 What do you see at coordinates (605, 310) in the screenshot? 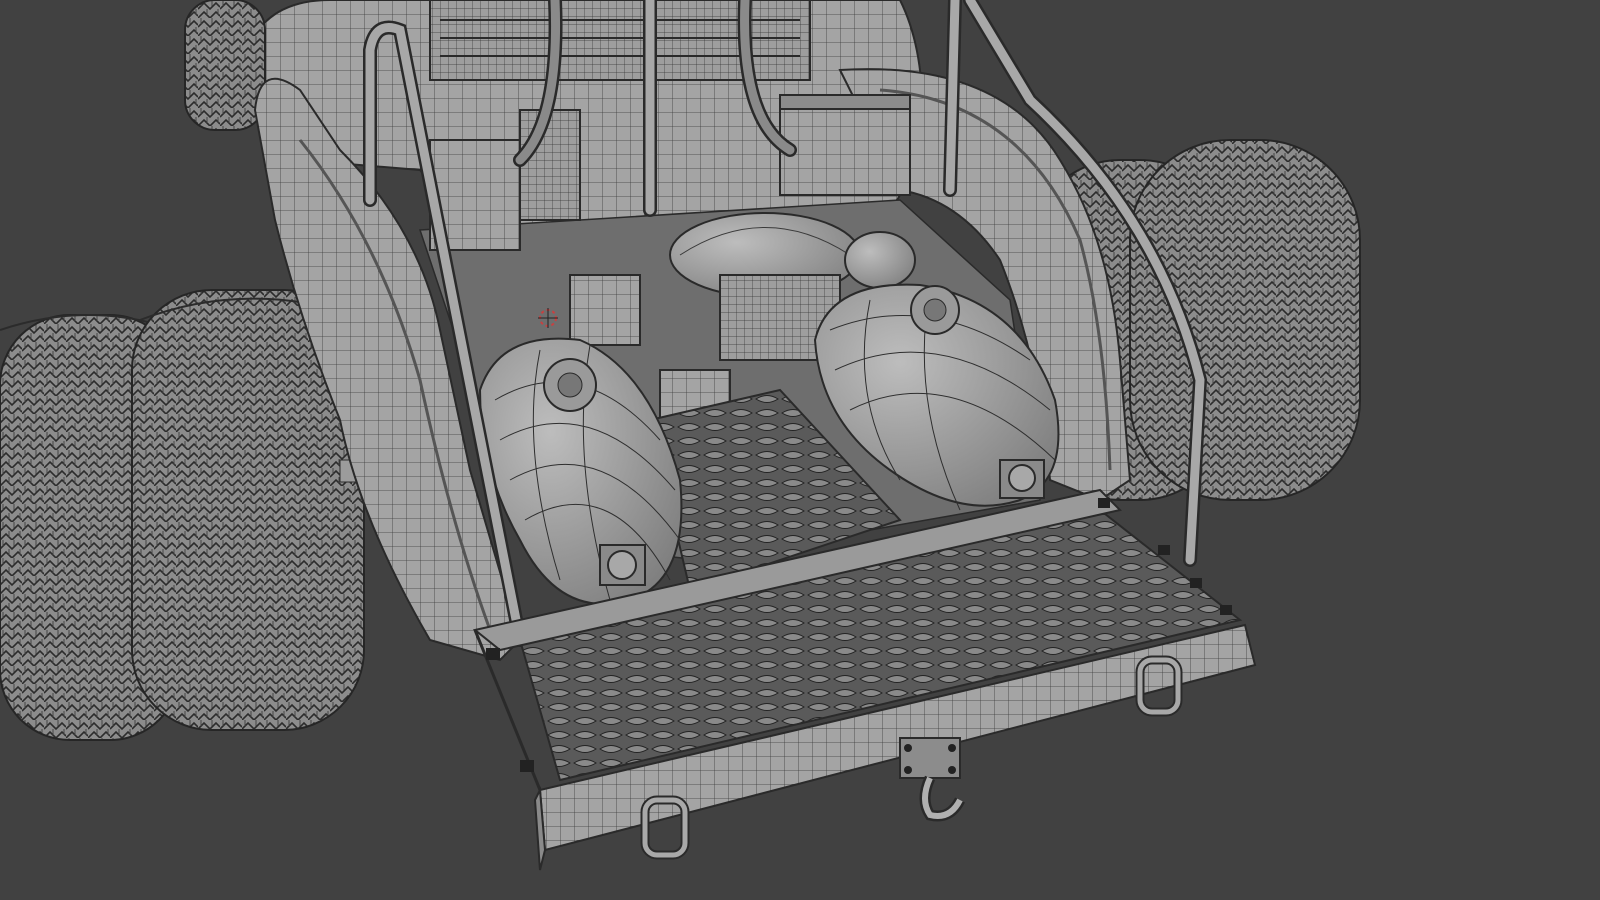
I see `air-filter-box` at bounding box center [605, 310].